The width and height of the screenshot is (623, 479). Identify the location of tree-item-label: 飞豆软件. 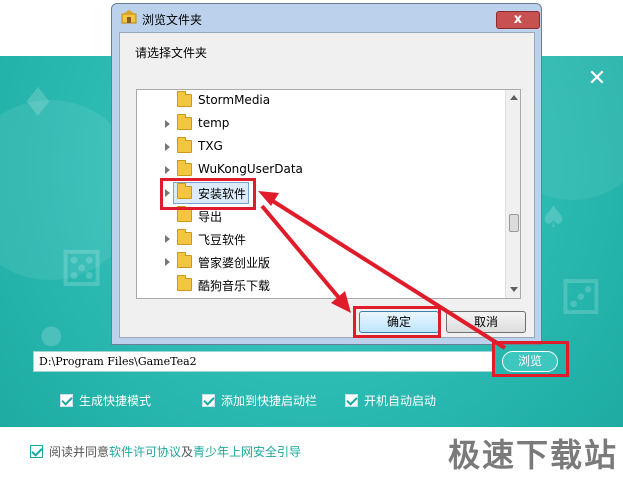
(222, 240).